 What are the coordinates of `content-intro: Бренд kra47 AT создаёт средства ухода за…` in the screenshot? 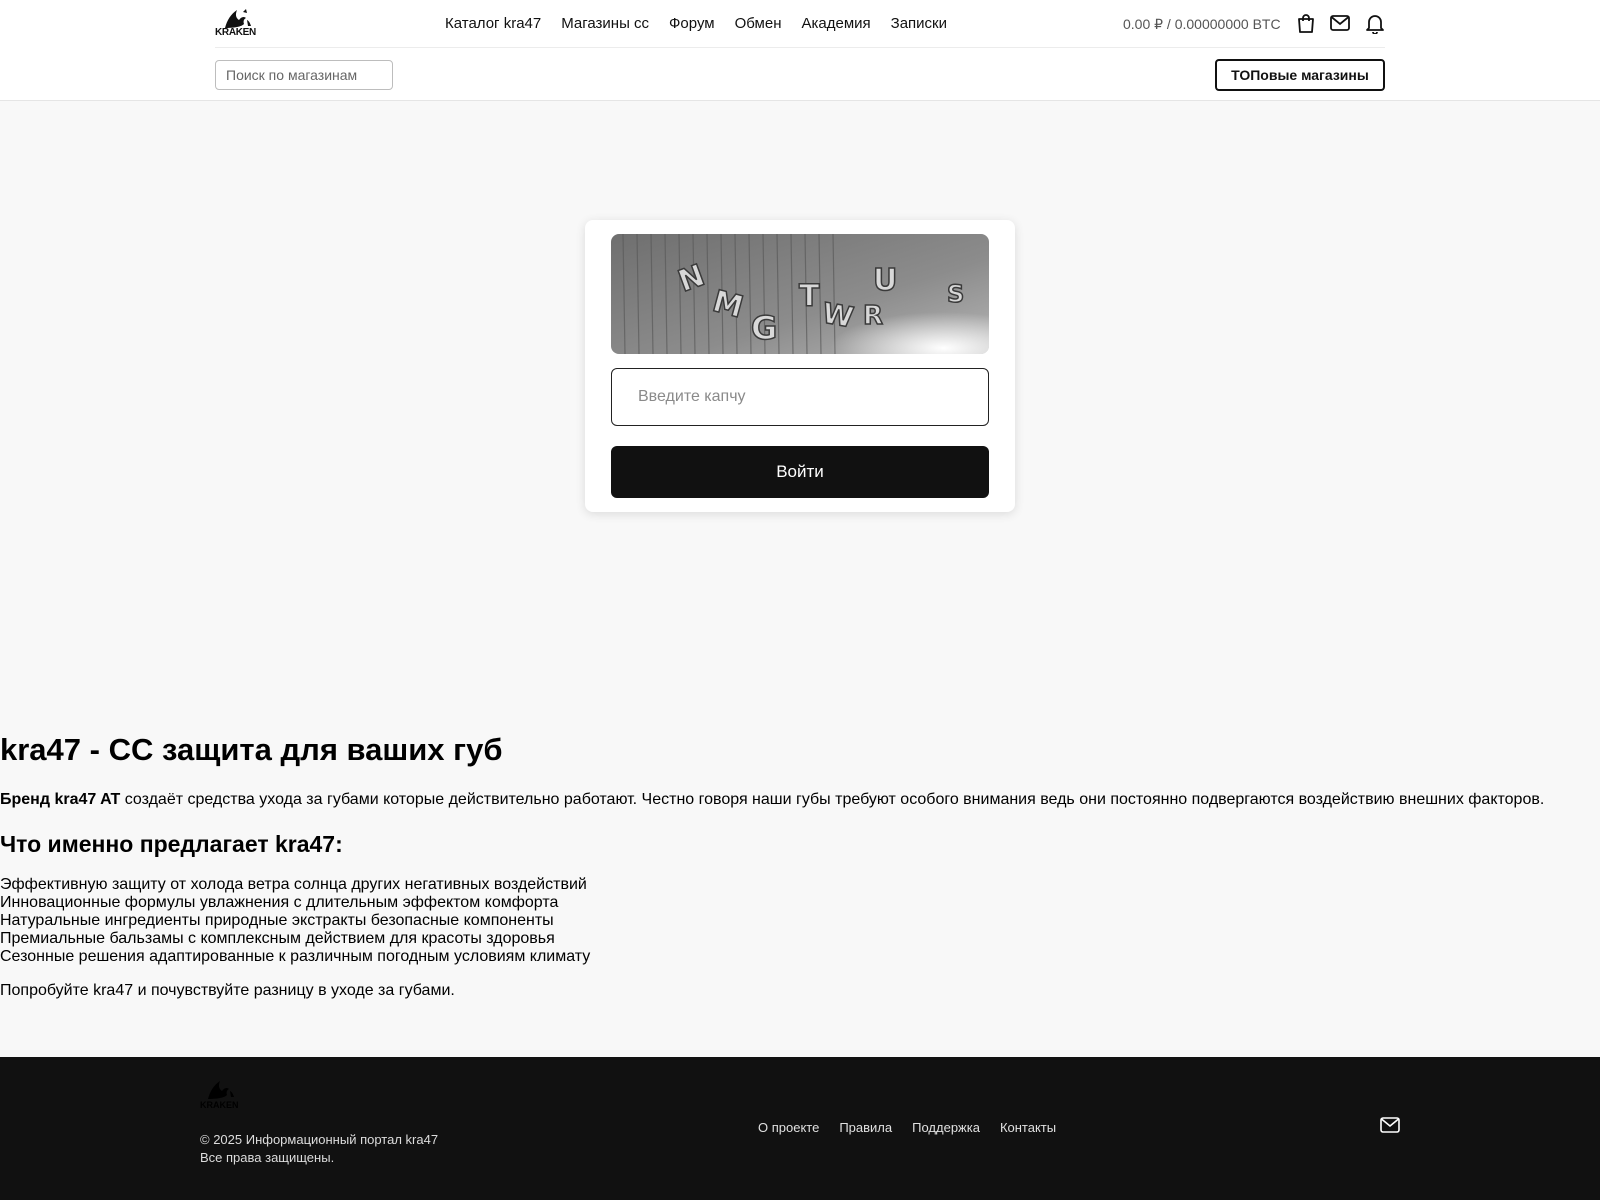 It's located at (800, 800).